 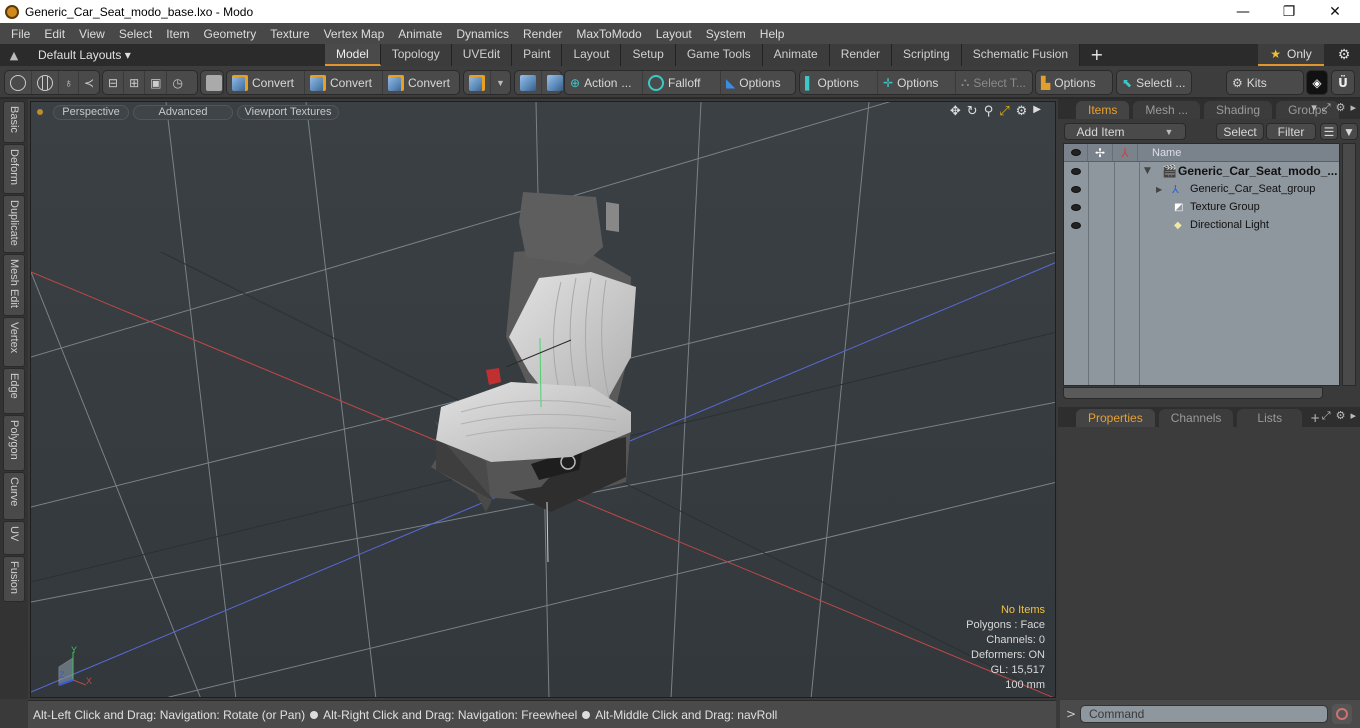 What do you see at coordinates (989, 111) in the screenshot?
I see `zoom-icon: ⚲` at bounding box center [989, 111].